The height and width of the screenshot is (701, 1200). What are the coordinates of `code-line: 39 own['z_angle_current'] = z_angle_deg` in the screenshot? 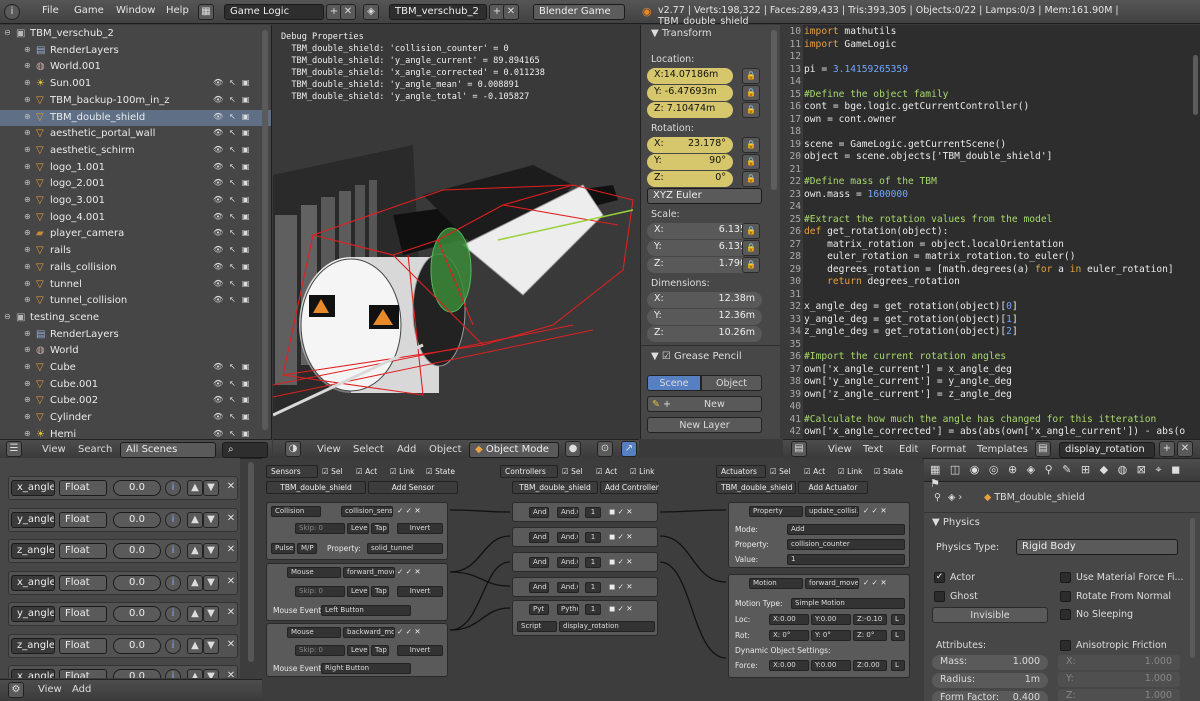 It's located at (991, 395).